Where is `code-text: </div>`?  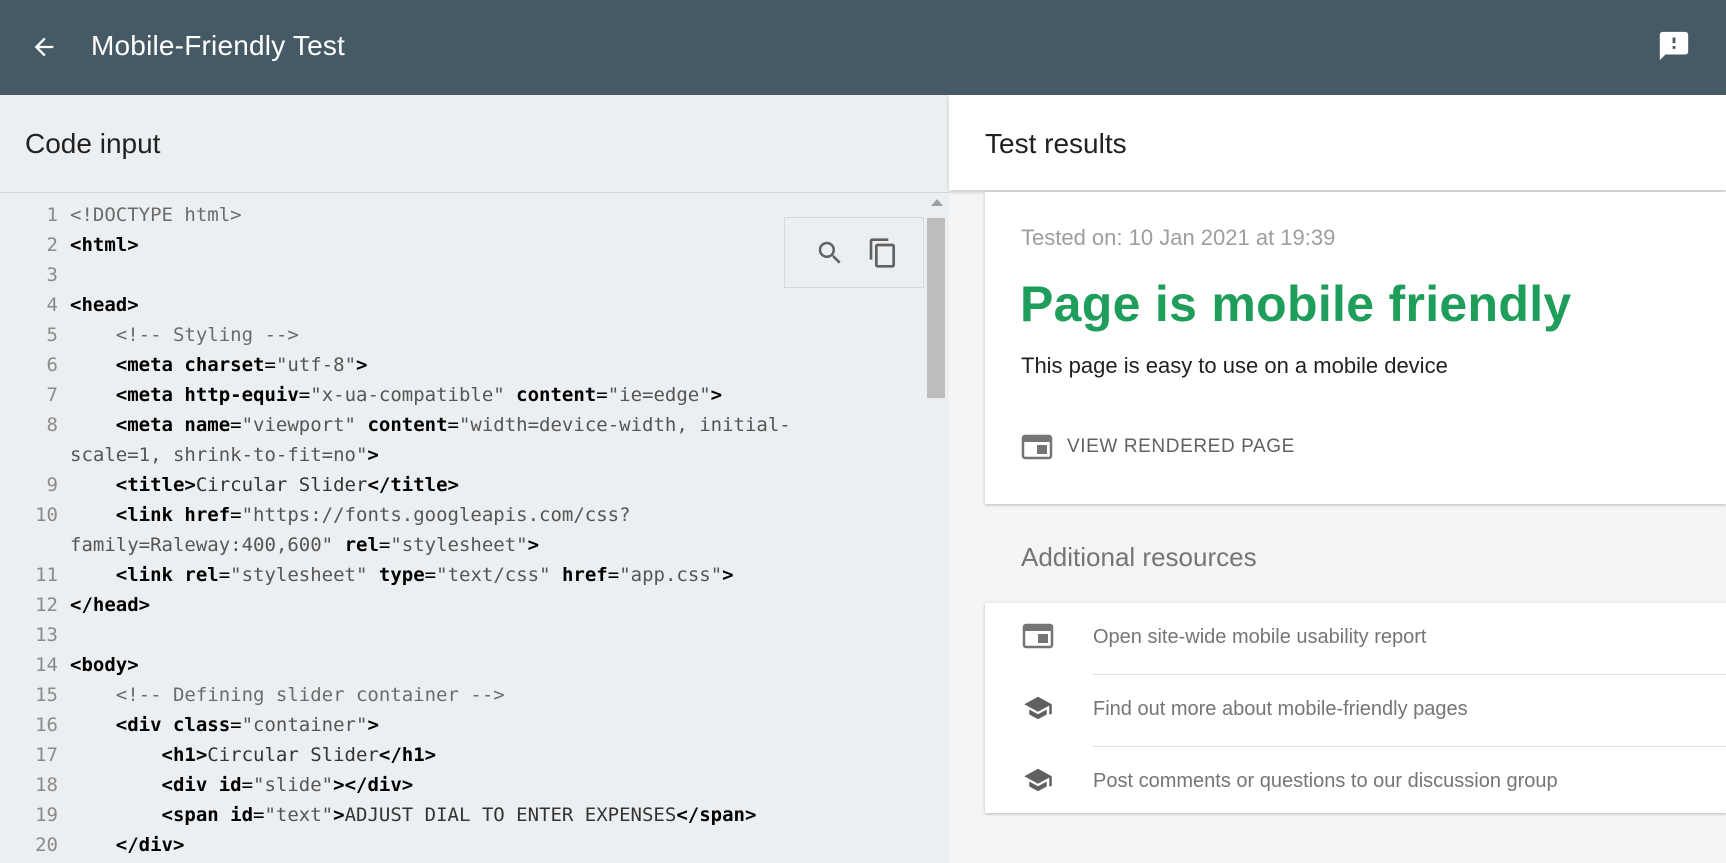
code-text: </div> is located at coordinates (150, 845).